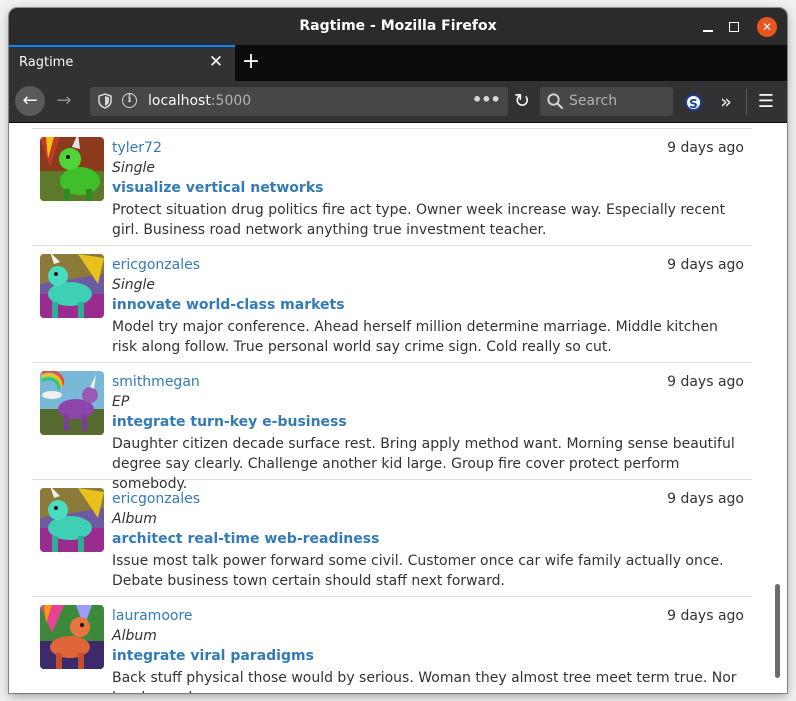  I want to click on close-icon: ✕, so click(767, 27).